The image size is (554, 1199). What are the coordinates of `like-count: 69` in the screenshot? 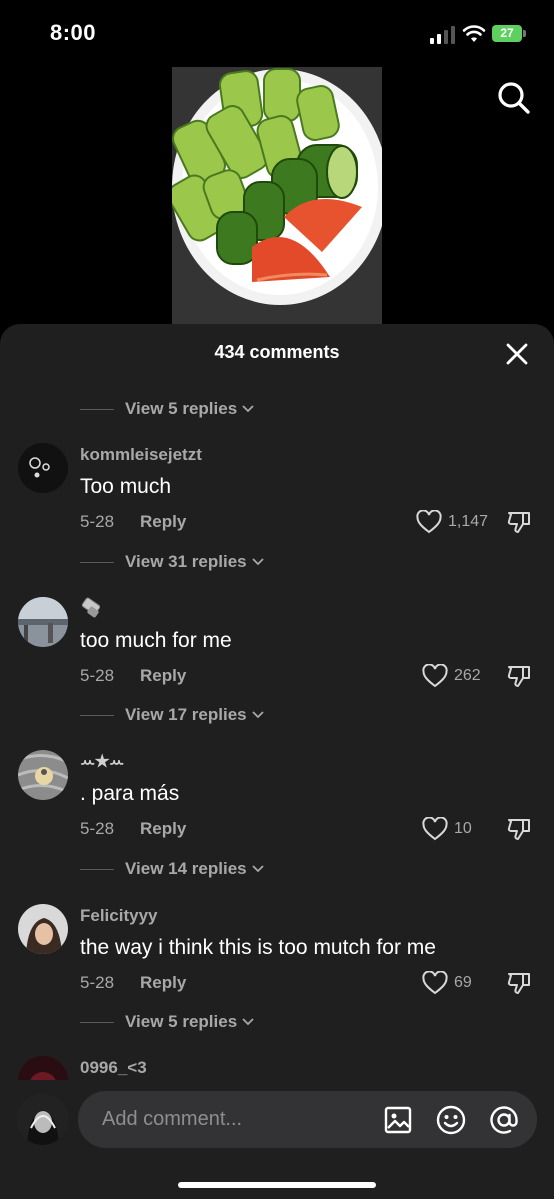 It's located at (463, 982).